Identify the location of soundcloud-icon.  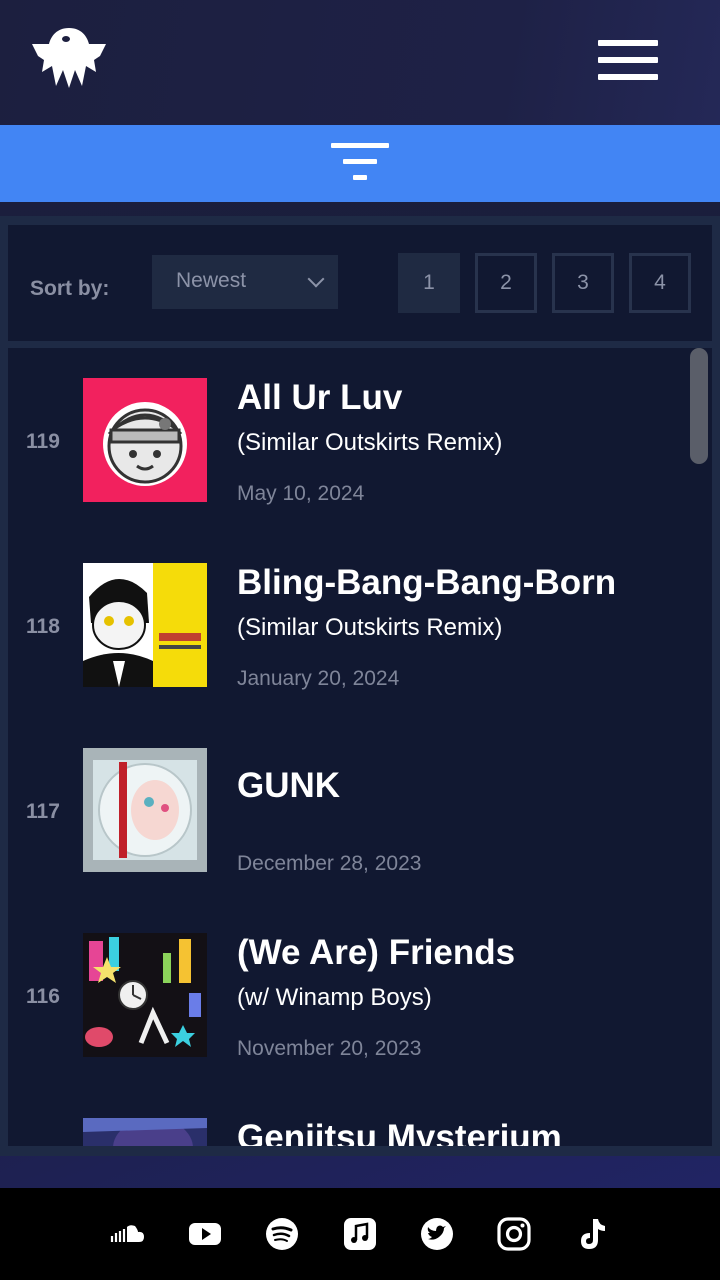
(128, 1234).